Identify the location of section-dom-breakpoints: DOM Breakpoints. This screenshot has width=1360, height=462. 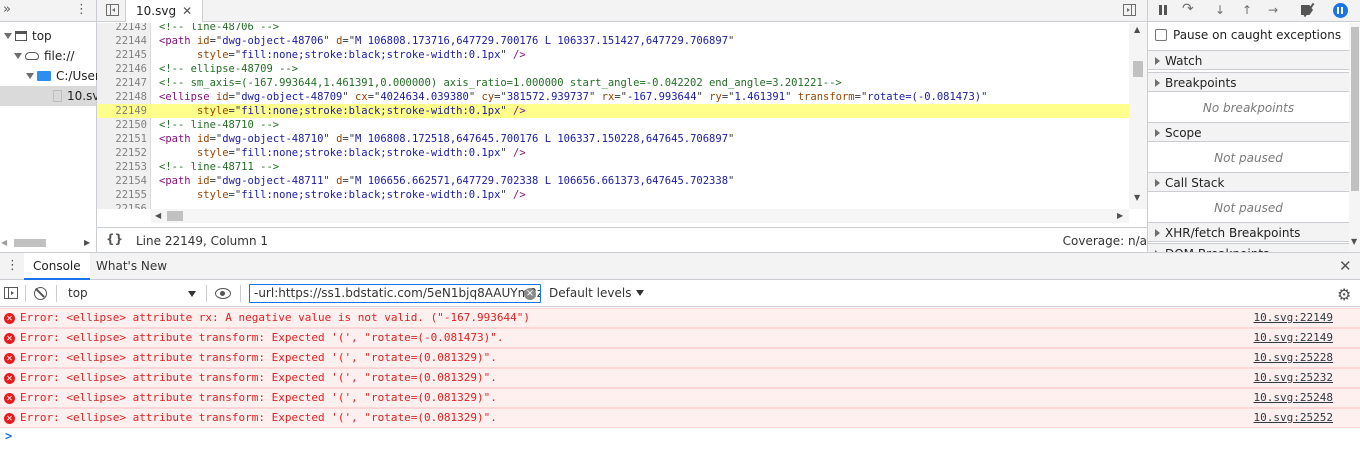
(1248, 247).